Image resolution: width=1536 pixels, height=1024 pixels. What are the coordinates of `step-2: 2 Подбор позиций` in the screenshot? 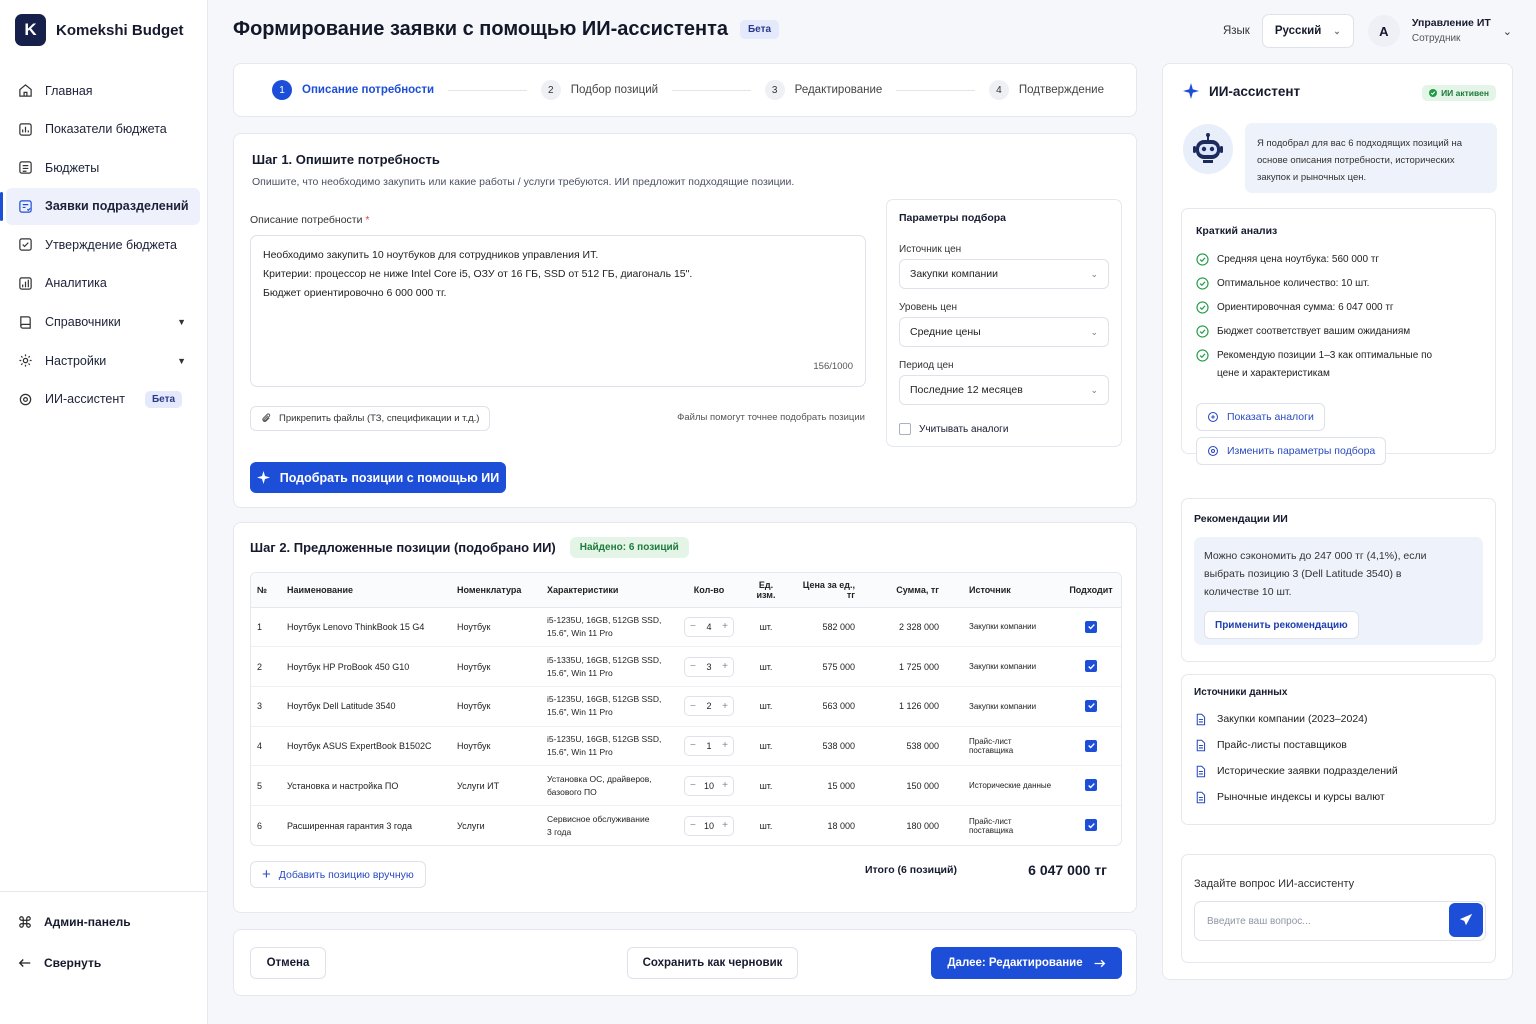 It's located at (599, 90).